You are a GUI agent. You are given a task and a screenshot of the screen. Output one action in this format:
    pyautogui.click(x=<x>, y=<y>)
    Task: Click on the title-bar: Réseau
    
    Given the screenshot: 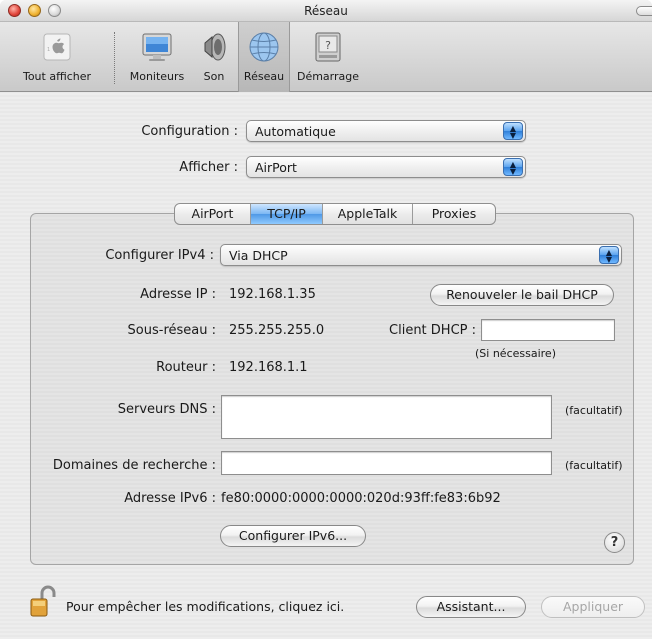 What is the action you would take?
    pyautogui.click(x=326, y=11)
    